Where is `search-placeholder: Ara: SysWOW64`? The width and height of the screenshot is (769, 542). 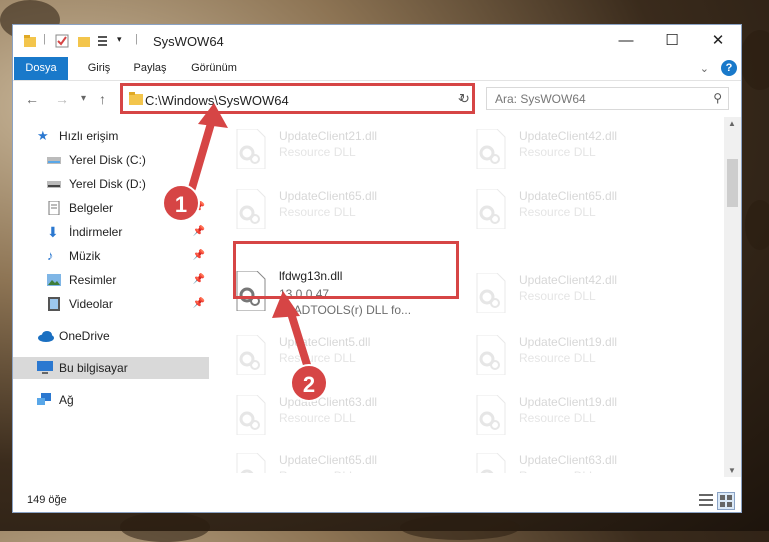
search-placeholder: Ara: SysWOW64 is located at coordinates (540, 99).